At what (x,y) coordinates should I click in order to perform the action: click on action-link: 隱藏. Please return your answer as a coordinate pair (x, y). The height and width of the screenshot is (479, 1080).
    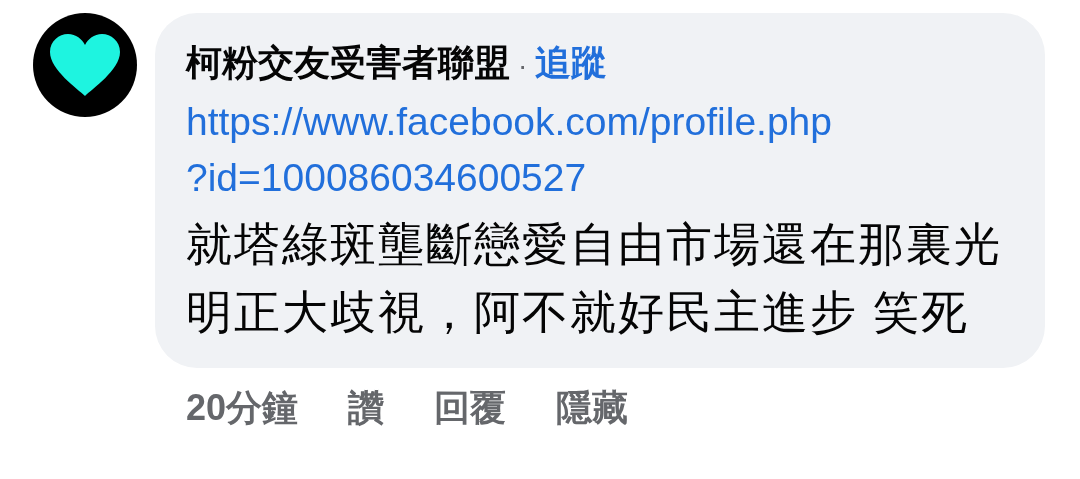
    Looking at the image, I should click on (592, 408).